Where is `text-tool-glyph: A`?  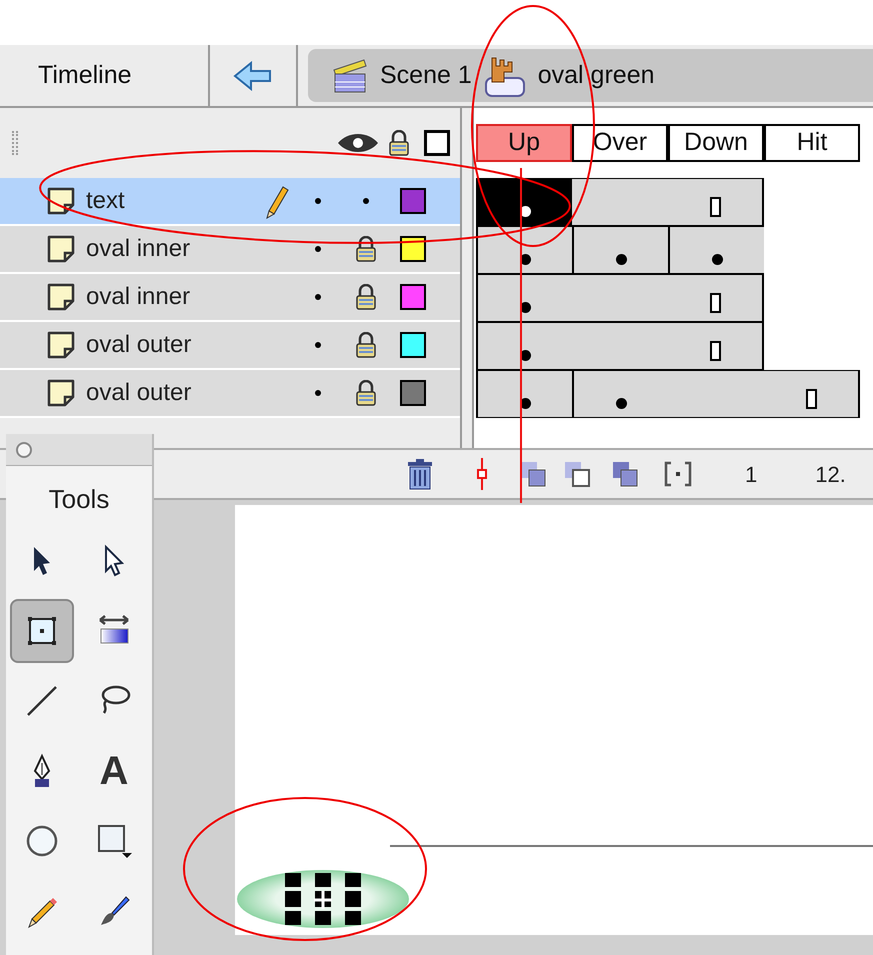
text-tool-glyph: A is located at coordinates (114, 771).